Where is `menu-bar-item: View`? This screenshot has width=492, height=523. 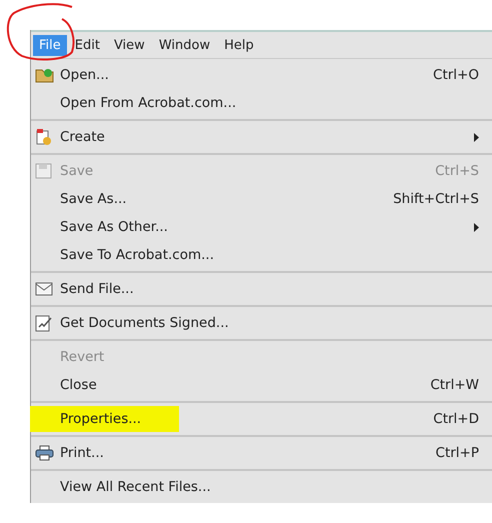 menu-bar-item: View is located at coordinates (129, 45).